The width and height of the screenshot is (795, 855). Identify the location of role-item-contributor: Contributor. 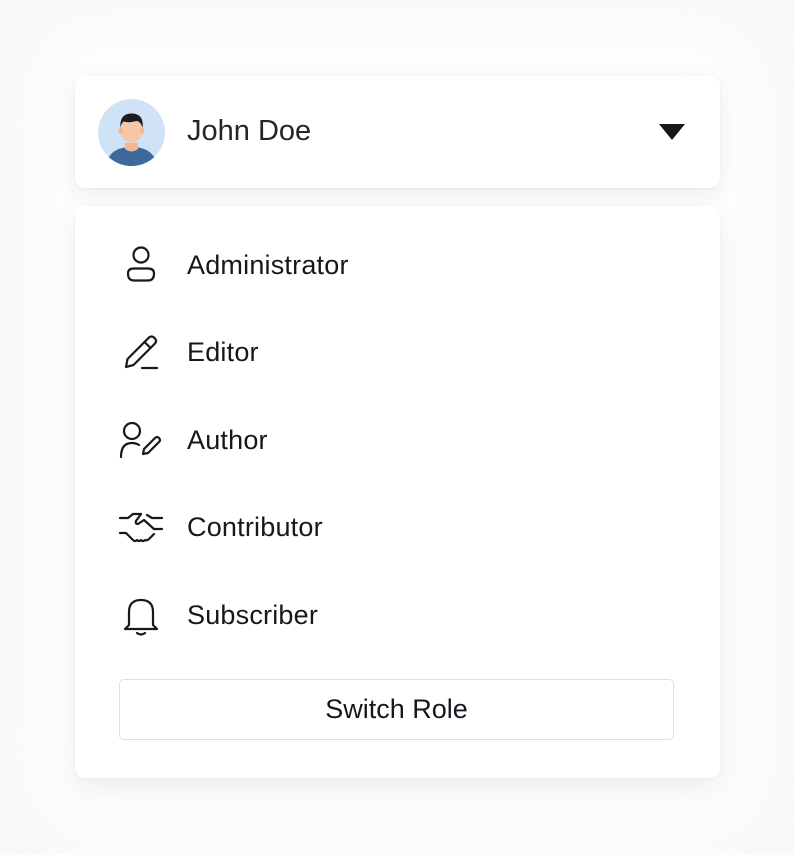
(398, 527).